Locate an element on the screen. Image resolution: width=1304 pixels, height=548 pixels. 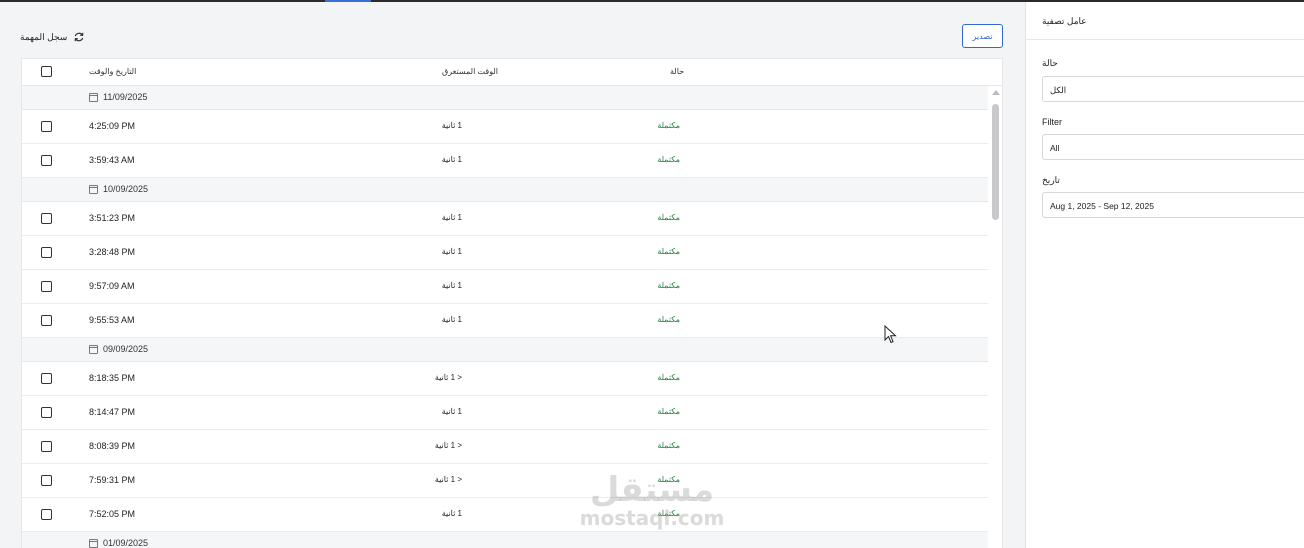
filter-label: Filter is located at coordinates (1052, 122).